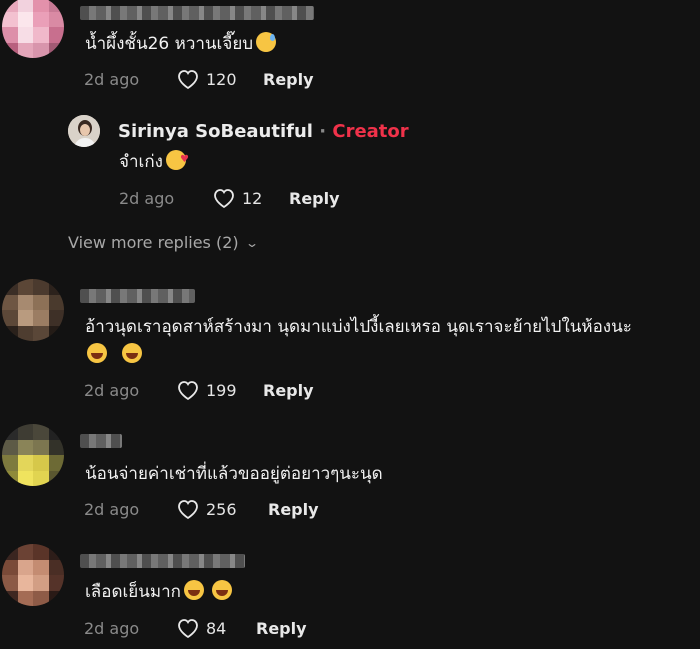  What do you see at coordinates (153, 242) in the screenshot?
I see `view-more-label: View more replies (2)` at bounding box center [153, 242].